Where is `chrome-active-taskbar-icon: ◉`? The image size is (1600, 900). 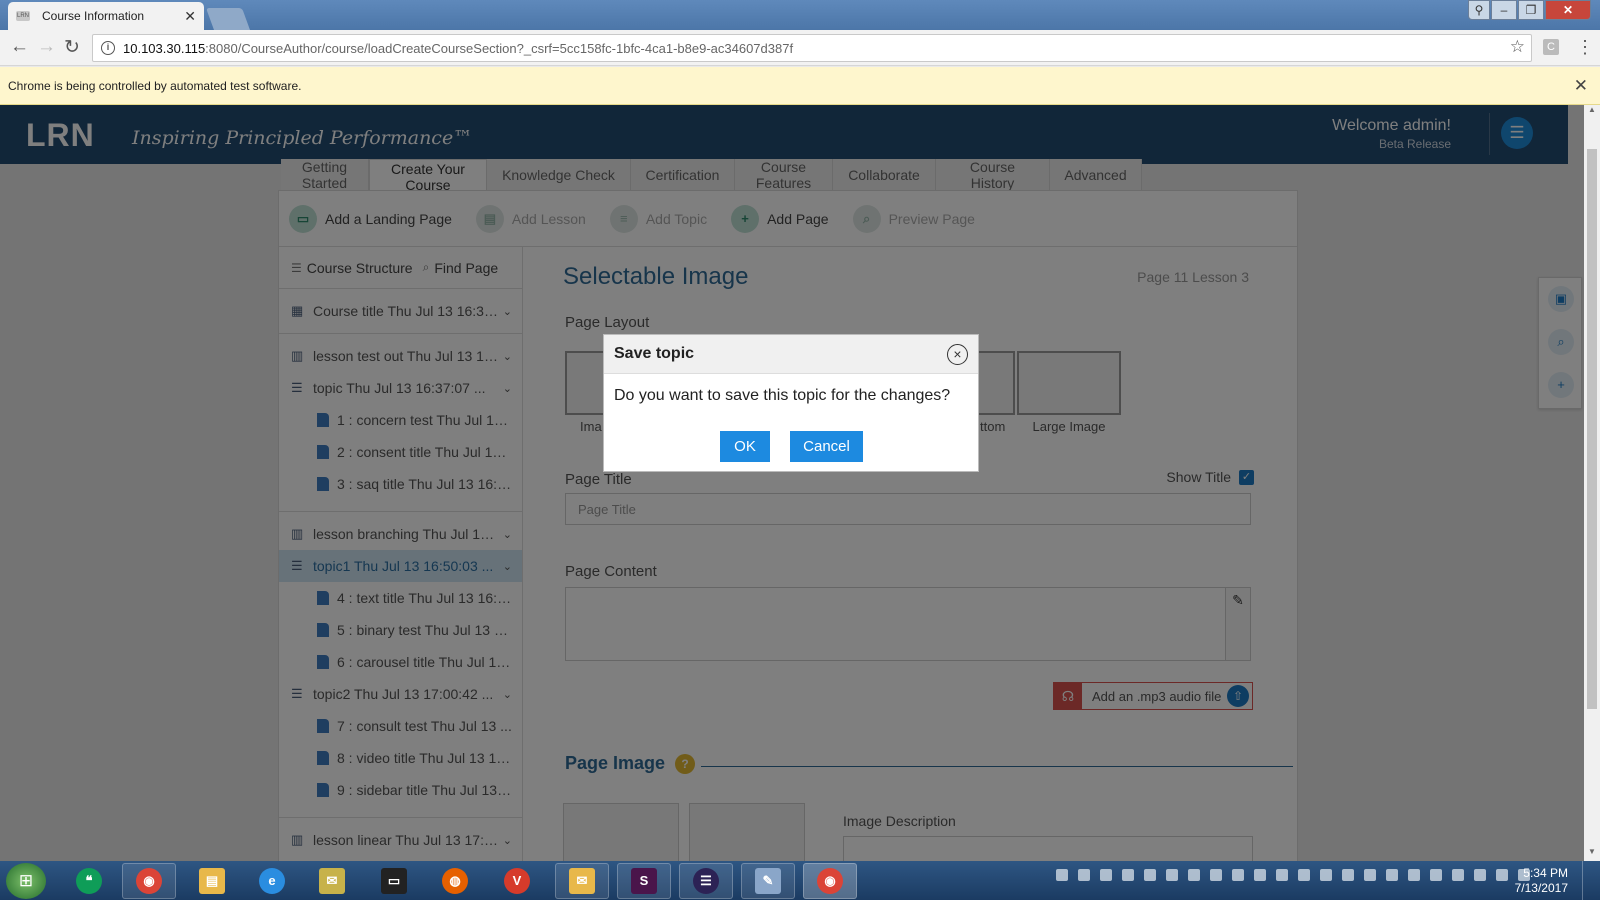 chrome-active-taskbar-icon: ◉ is located at coordinates (830, 881).